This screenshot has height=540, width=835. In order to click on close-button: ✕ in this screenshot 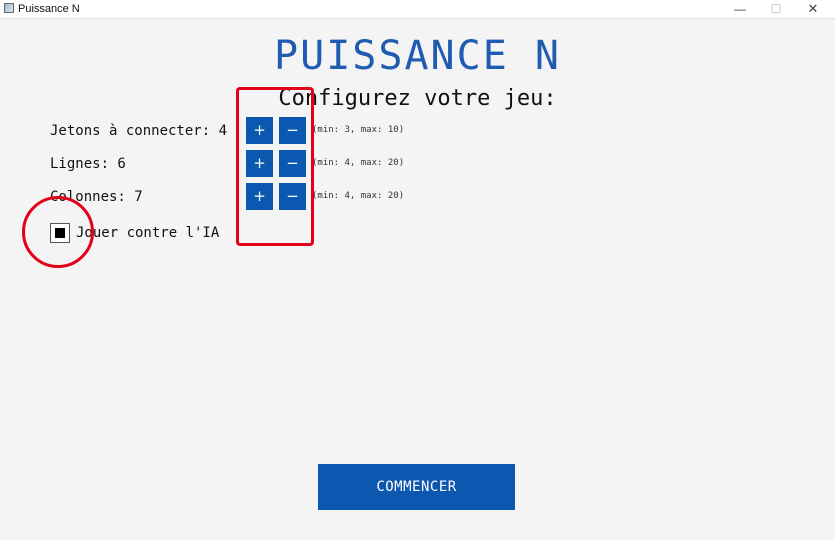, I will do `click(813, 9)`.